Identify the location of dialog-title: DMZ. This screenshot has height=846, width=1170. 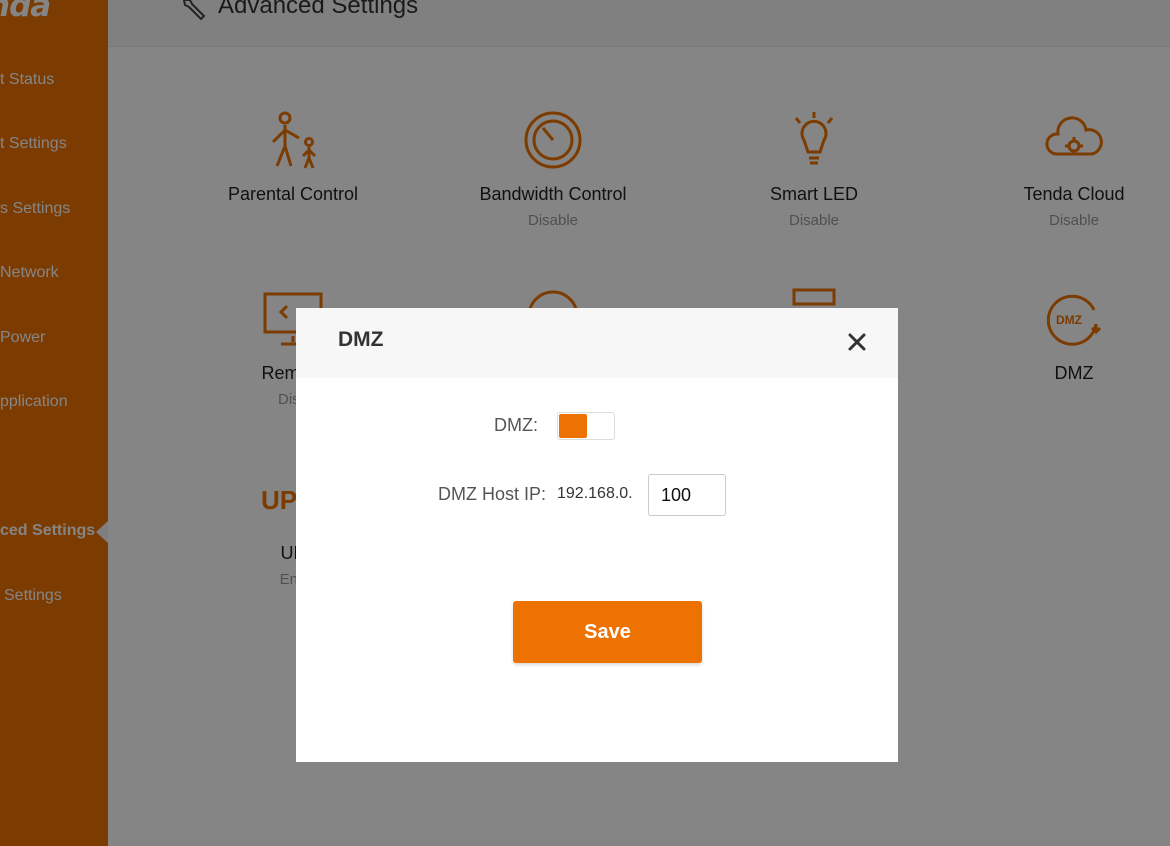
(361, 339).